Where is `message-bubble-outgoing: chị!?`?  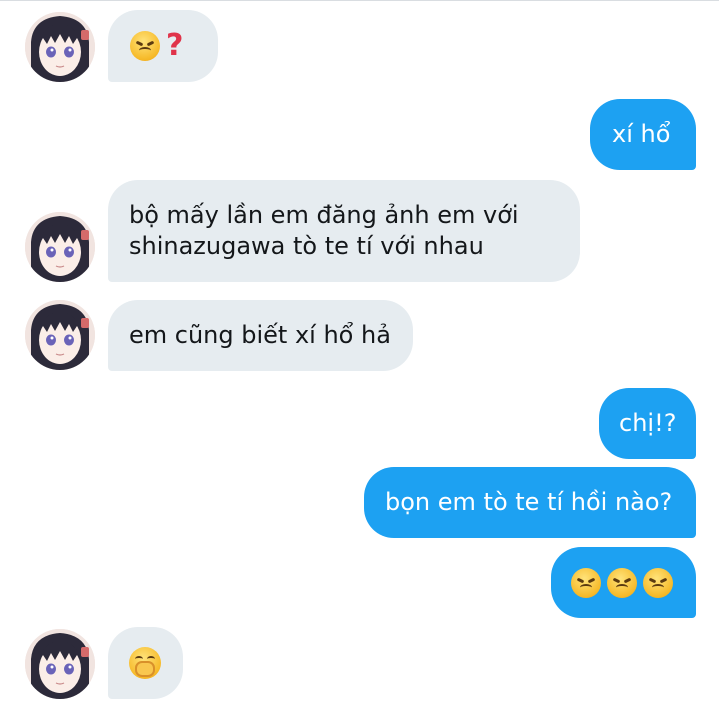 message-bubble-outgoing: chị!? is located at coordinates (647, 423).